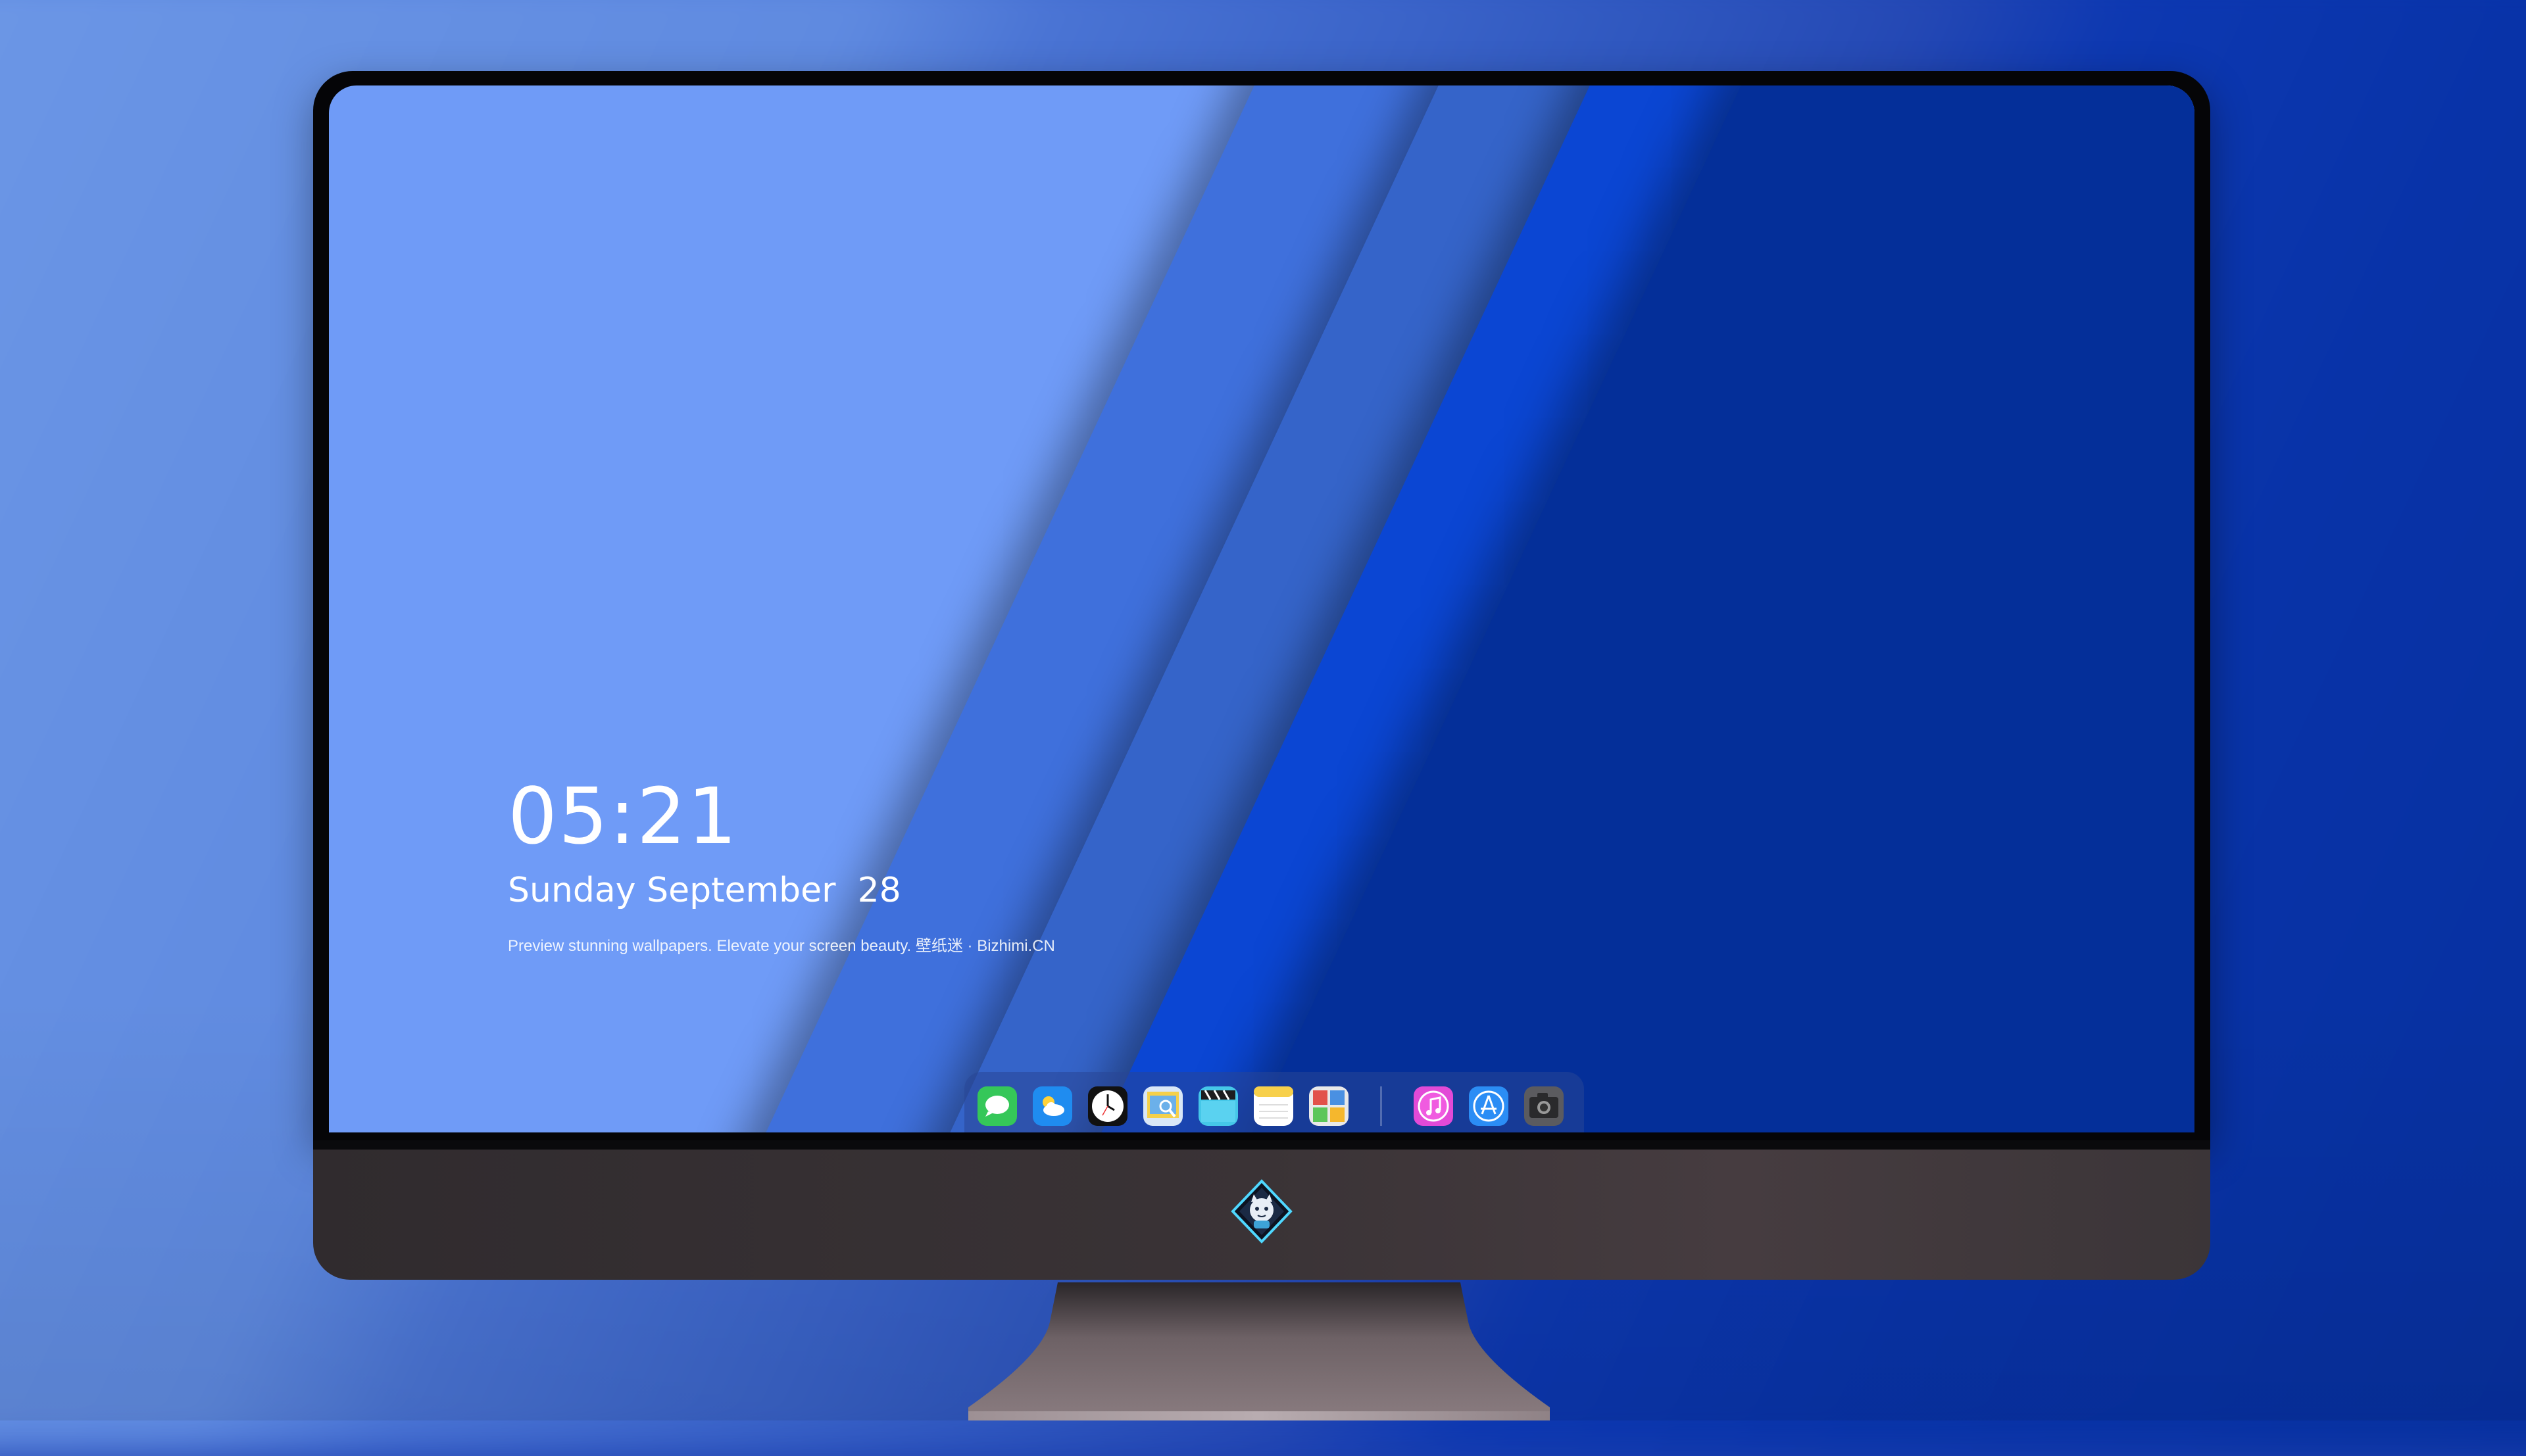 This screenshot has height=1456, width=2526. Describe the element at coordinates (1273, 1106) in the screenshot. I see `notes-icon` at that location.